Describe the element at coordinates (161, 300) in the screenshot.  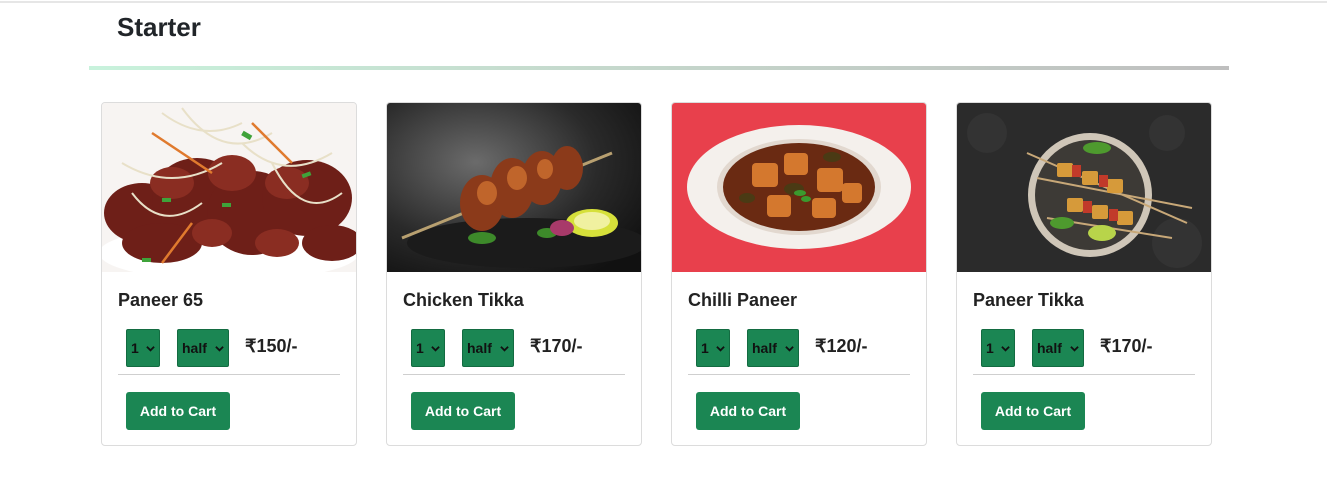
I see `item-name: Paneer 65` at that location.